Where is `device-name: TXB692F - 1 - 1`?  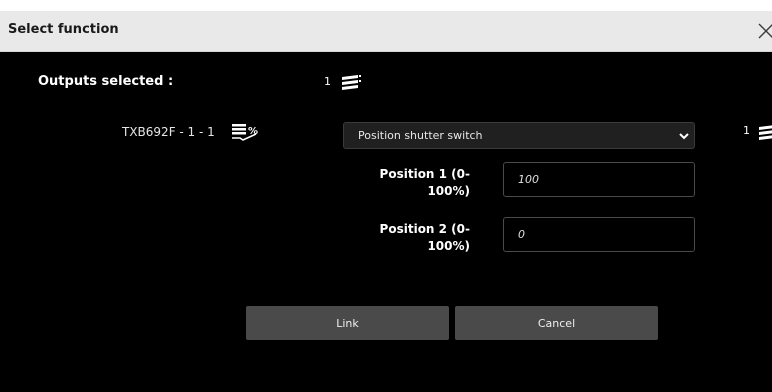
device-name: TXB692F - 1 - 1 is located at coordinates (168, 132).